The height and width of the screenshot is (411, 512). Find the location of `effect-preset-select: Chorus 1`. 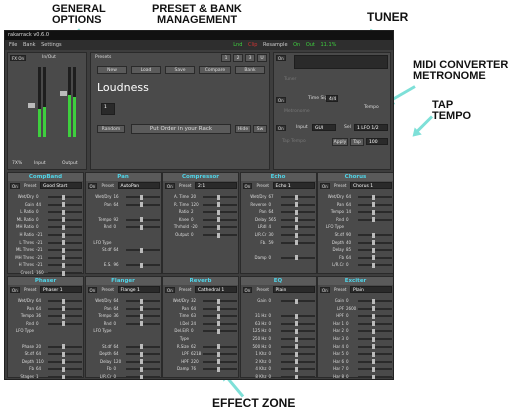

effect-preset-select: Chorus 1 is located at coordinates (371, 185).